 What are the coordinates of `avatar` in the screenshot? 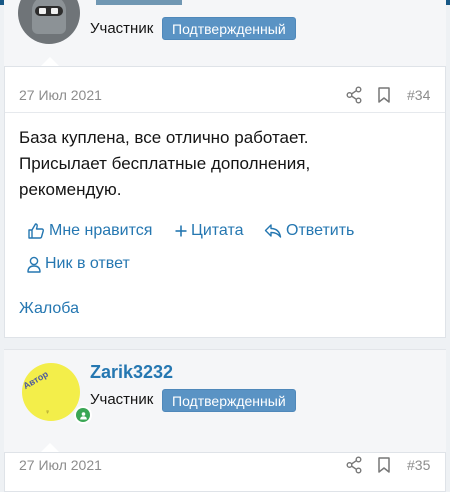 It's located at (49, 22).